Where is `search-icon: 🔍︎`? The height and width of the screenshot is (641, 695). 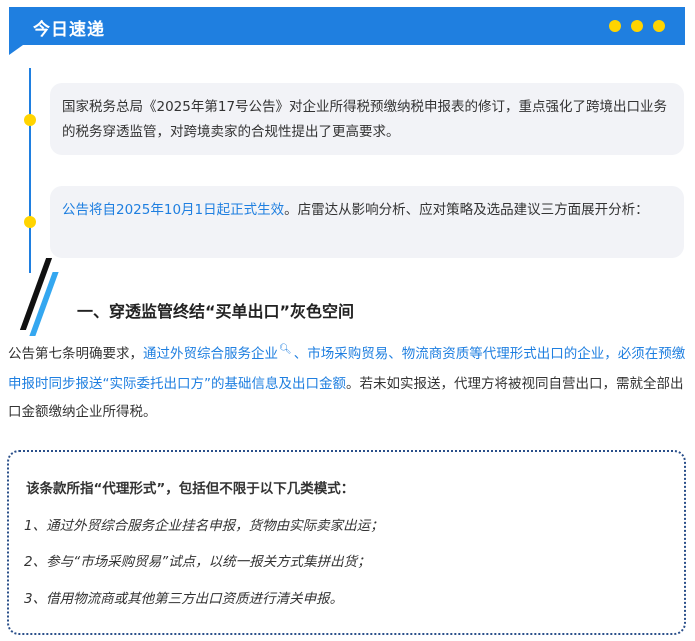
search-icon: 🔍︎ is located at coordinates (285, 350).